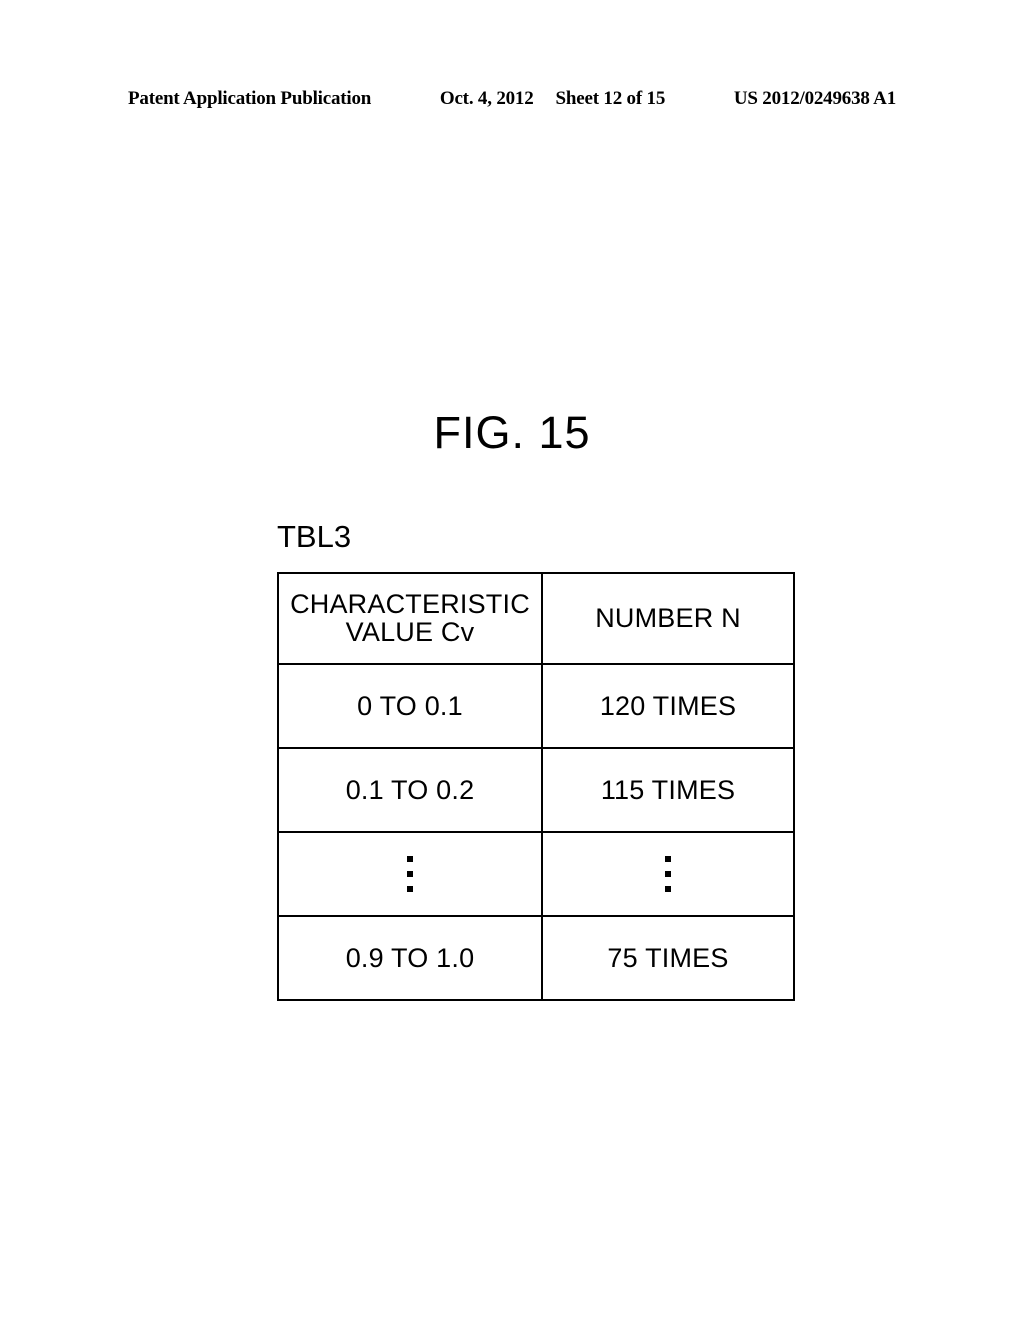 Image resolution: width=1024 pixels, height=1320 pixels. What do you see at coordinates (410, 790) in the screenshot?
I see `cell-characteristic-value: 0.1 TO 0.2` at bounding box center [410, 790].